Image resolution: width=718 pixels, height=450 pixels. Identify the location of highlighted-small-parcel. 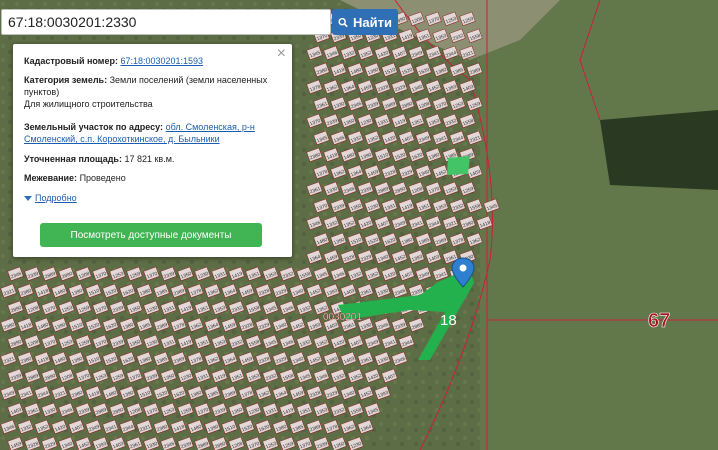
(458, 165).